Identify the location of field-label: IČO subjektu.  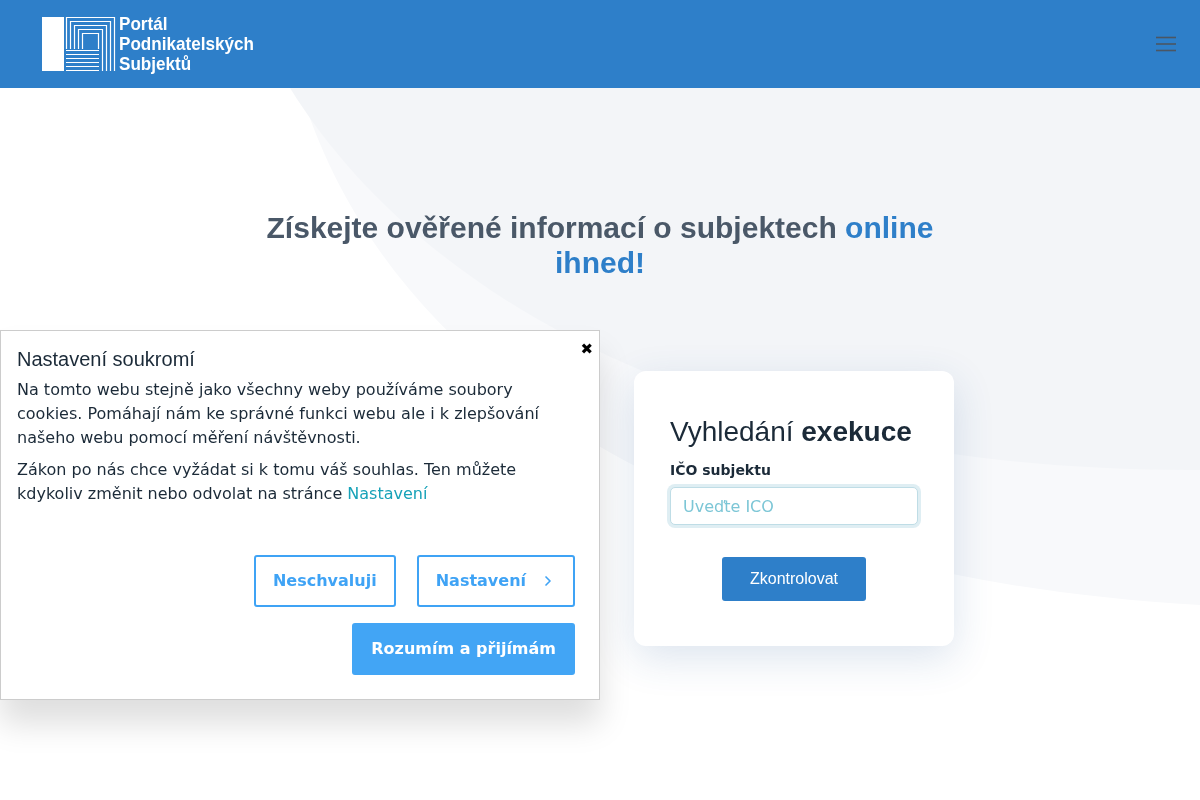
(721, 470).